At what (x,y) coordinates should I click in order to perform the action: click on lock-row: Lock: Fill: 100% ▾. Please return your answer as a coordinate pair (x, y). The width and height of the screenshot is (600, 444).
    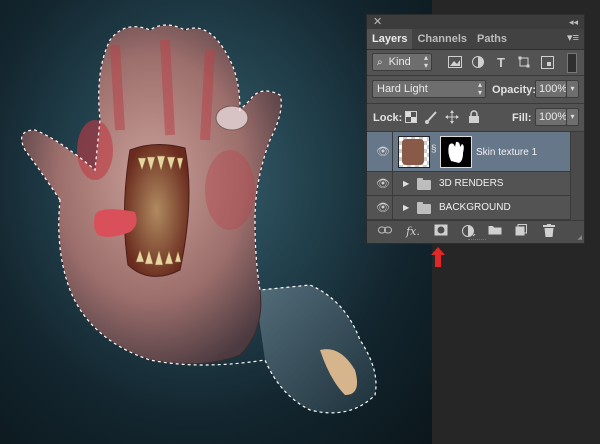
    Looking at the image, I should click on (475, 117).